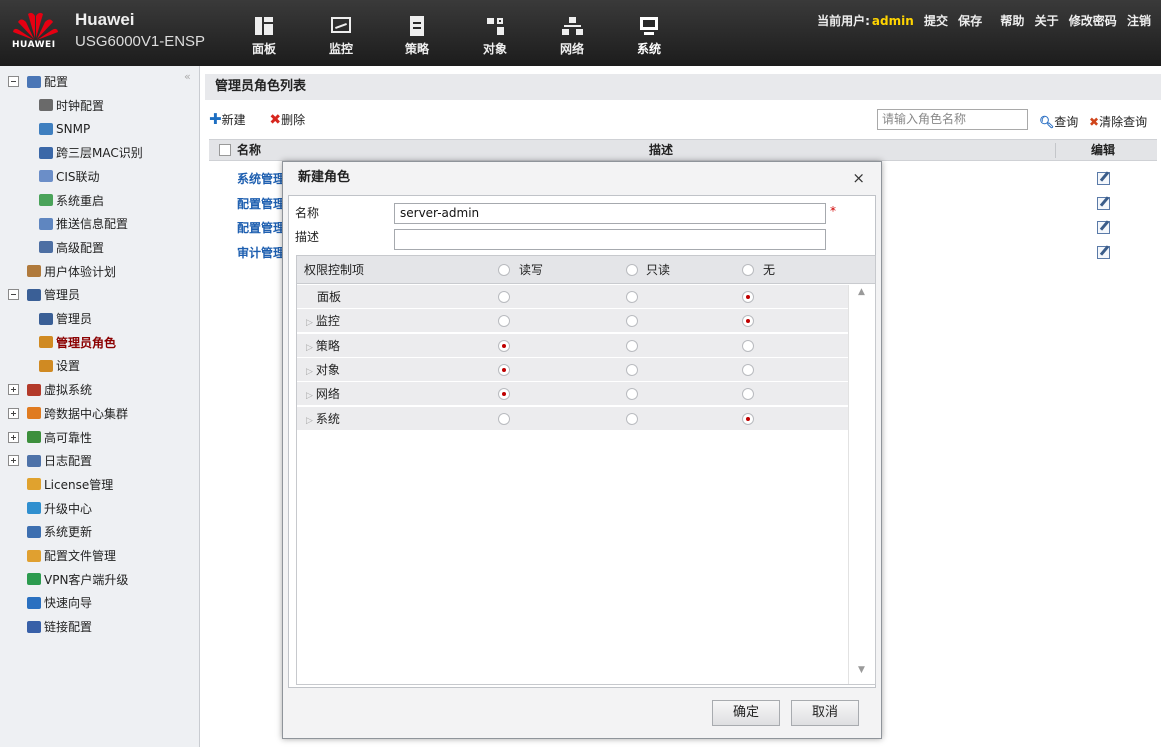 The width and height of the screenshot is (1161, 747). Describe the element at coordinates (936, 21) in the screenshot. I see `submit-link: 提交` at that location.